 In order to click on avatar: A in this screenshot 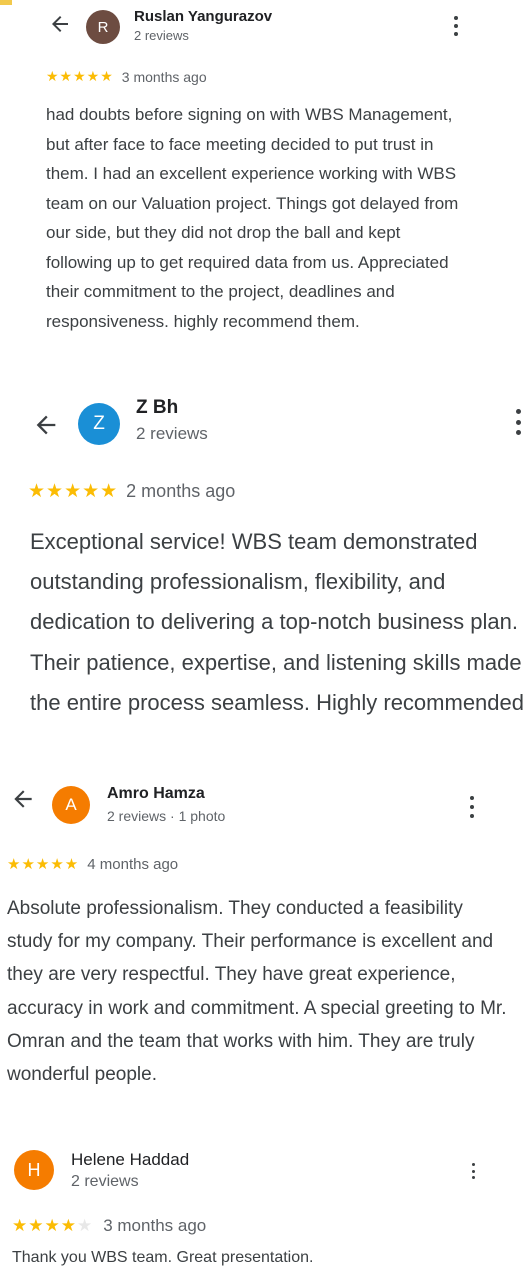, I will do `click(71, 805)`.